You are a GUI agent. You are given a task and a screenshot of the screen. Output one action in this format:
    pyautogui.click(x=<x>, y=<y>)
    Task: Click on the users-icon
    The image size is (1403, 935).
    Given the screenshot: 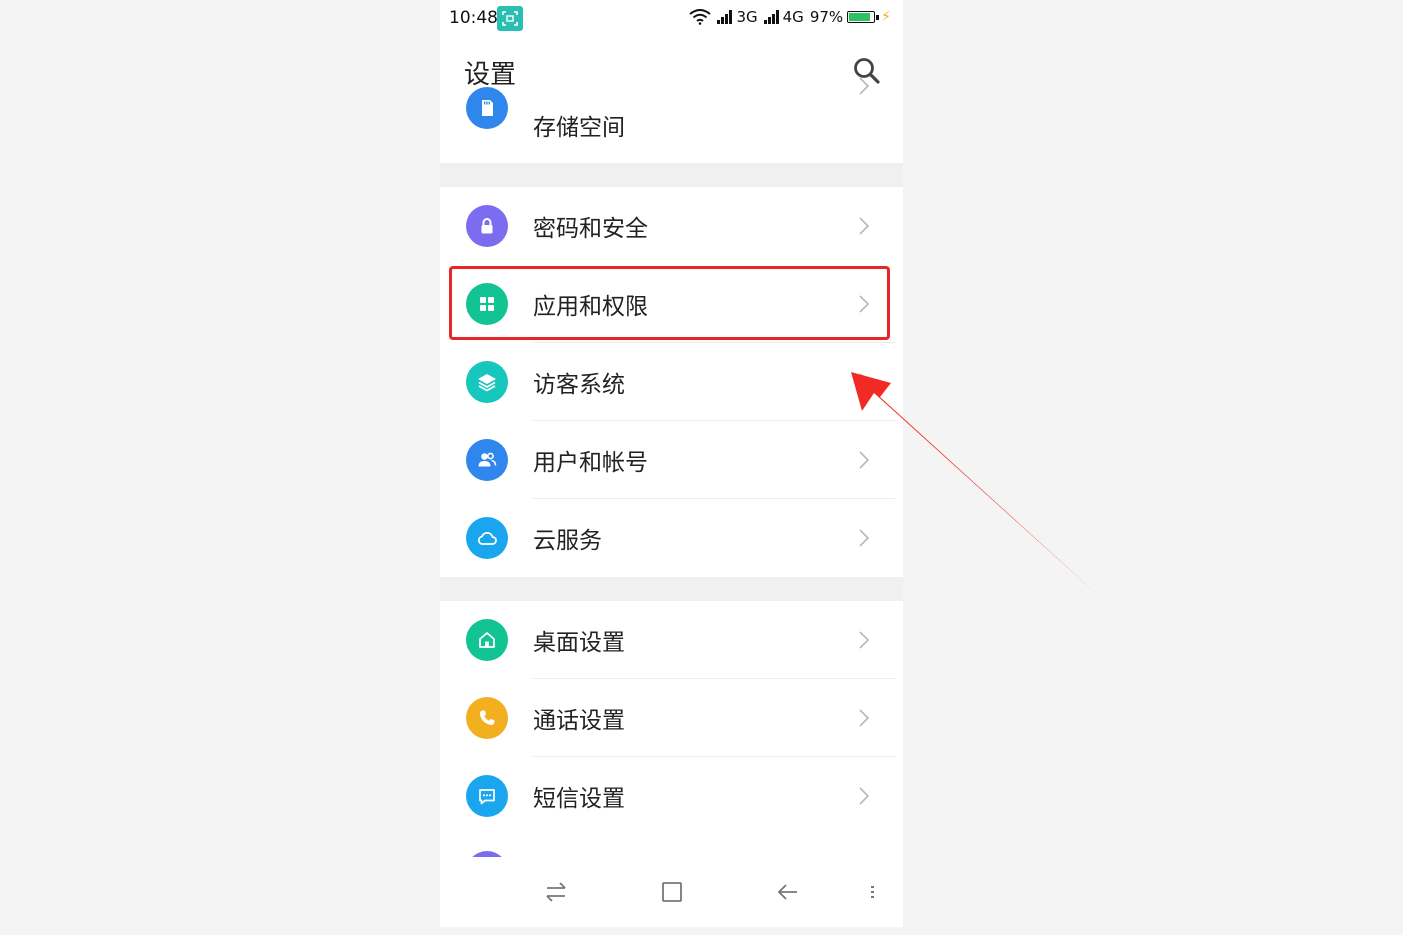 What is the action you would take?
    pyautogui.click(x=487, y=460)
    